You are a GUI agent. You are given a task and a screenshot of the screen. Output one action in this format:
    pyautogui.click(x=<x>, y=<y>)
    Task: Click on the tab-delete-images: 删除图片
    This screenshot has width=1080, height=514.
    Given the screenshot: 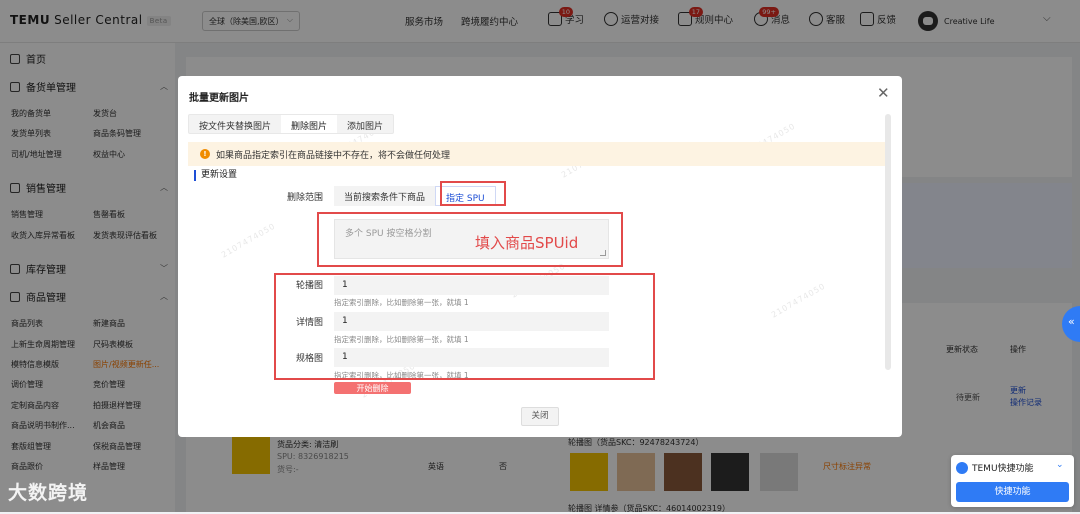 What is the action you would take?
    pyautogui.click(x=309, y=124)
    